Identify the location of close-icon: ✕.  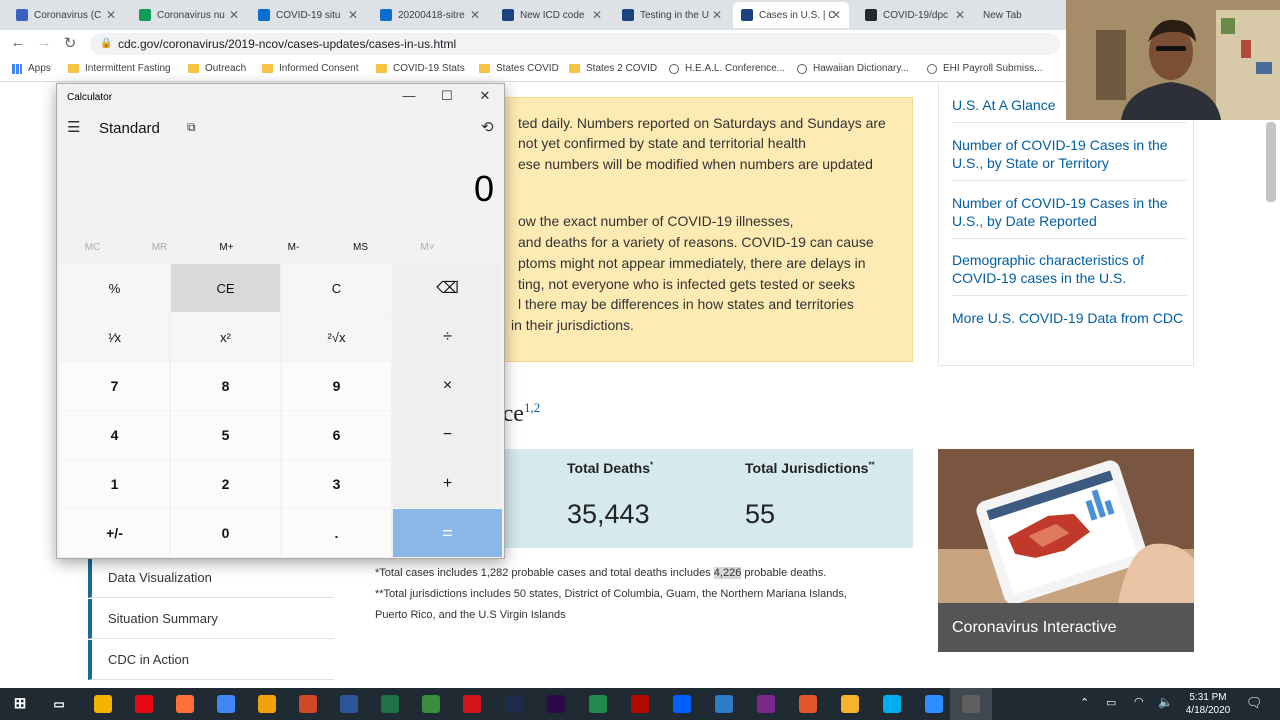
(485, 96).